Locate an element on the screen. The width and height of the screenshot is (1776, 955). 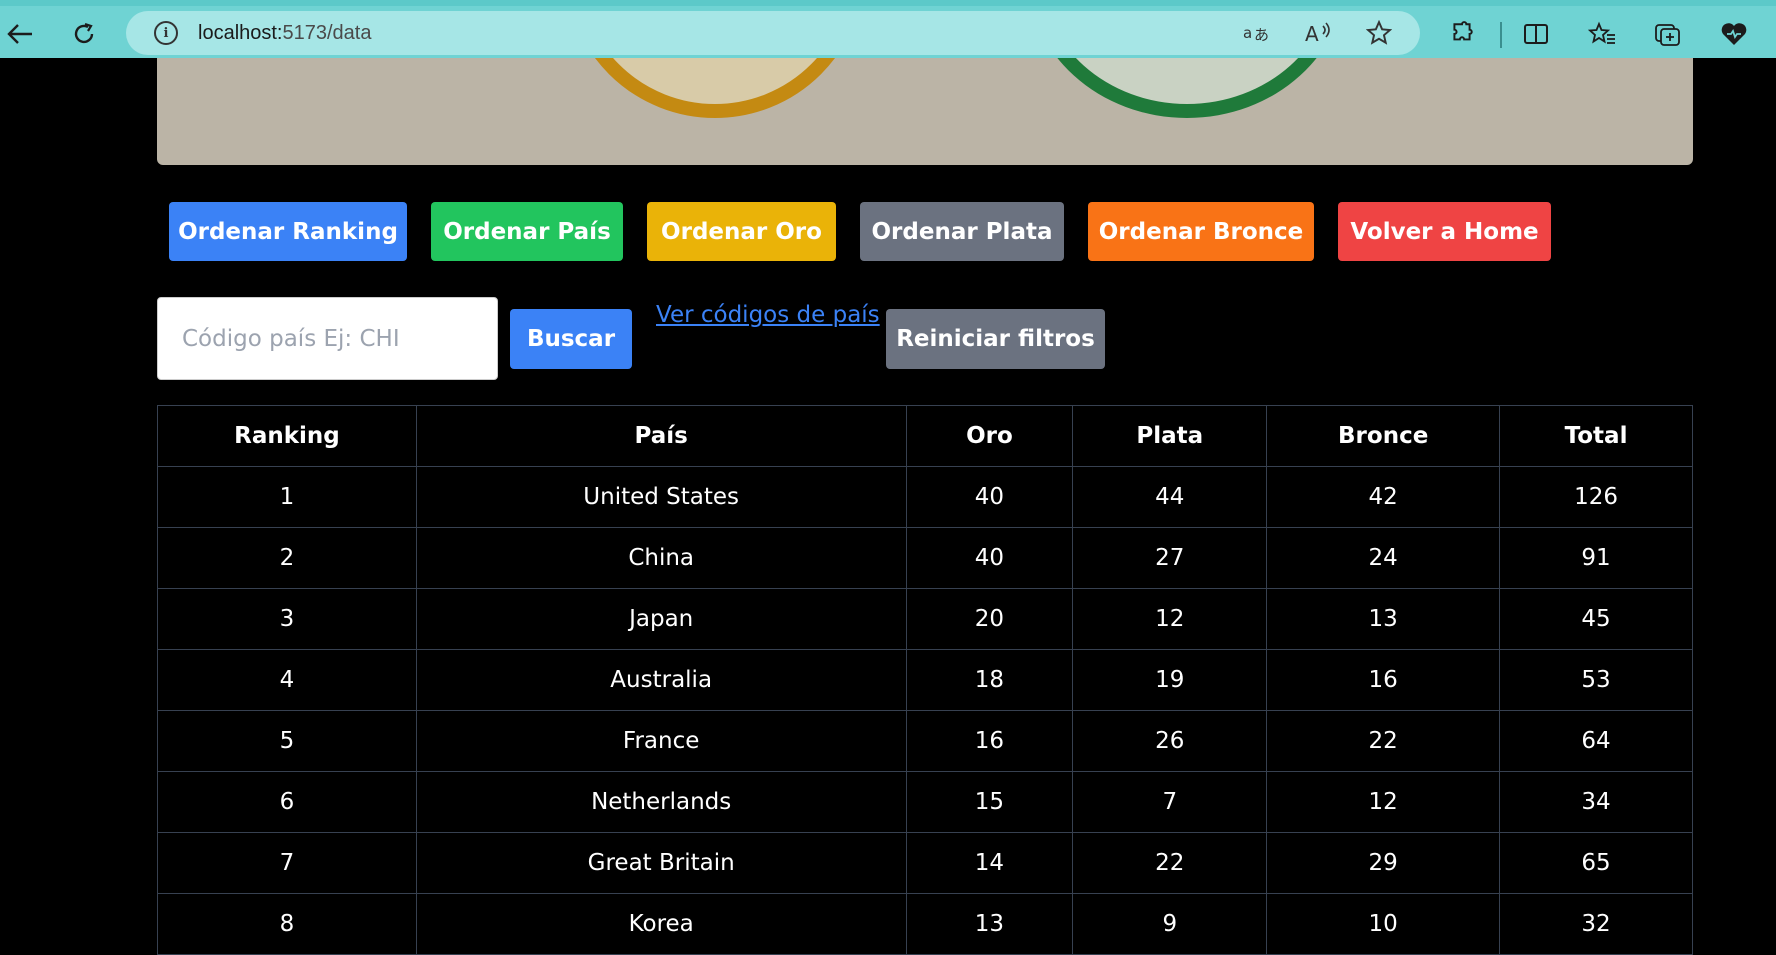
cell-silver: 19 is located at coordinates (1170, 680).